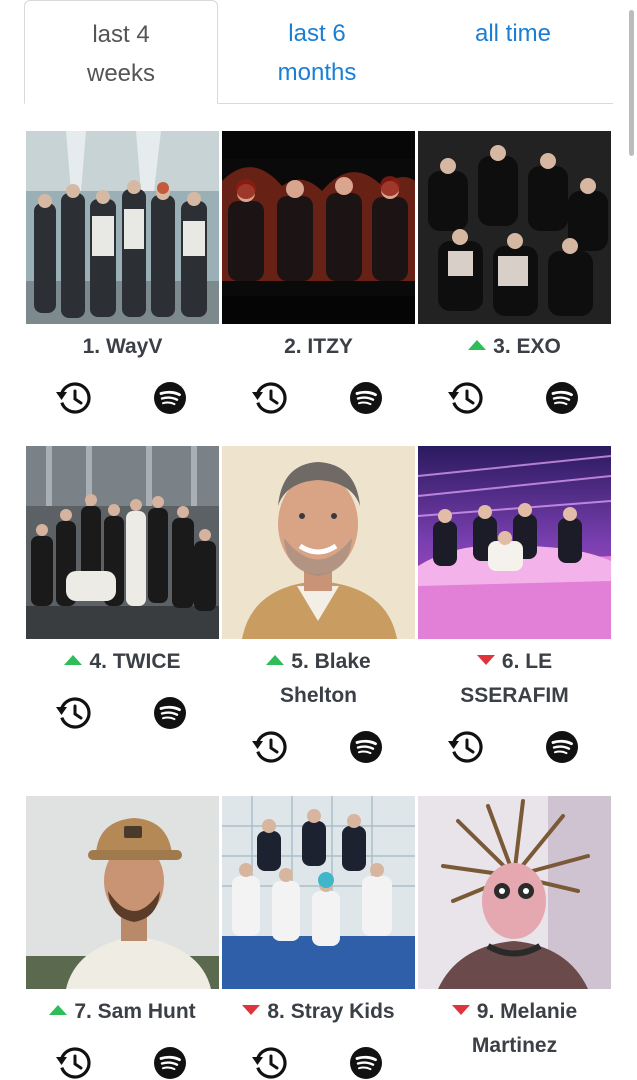  Describe the element at coordinates (318, 695) in the screenshot. I see `artist-name-text: Shelton` at that location.